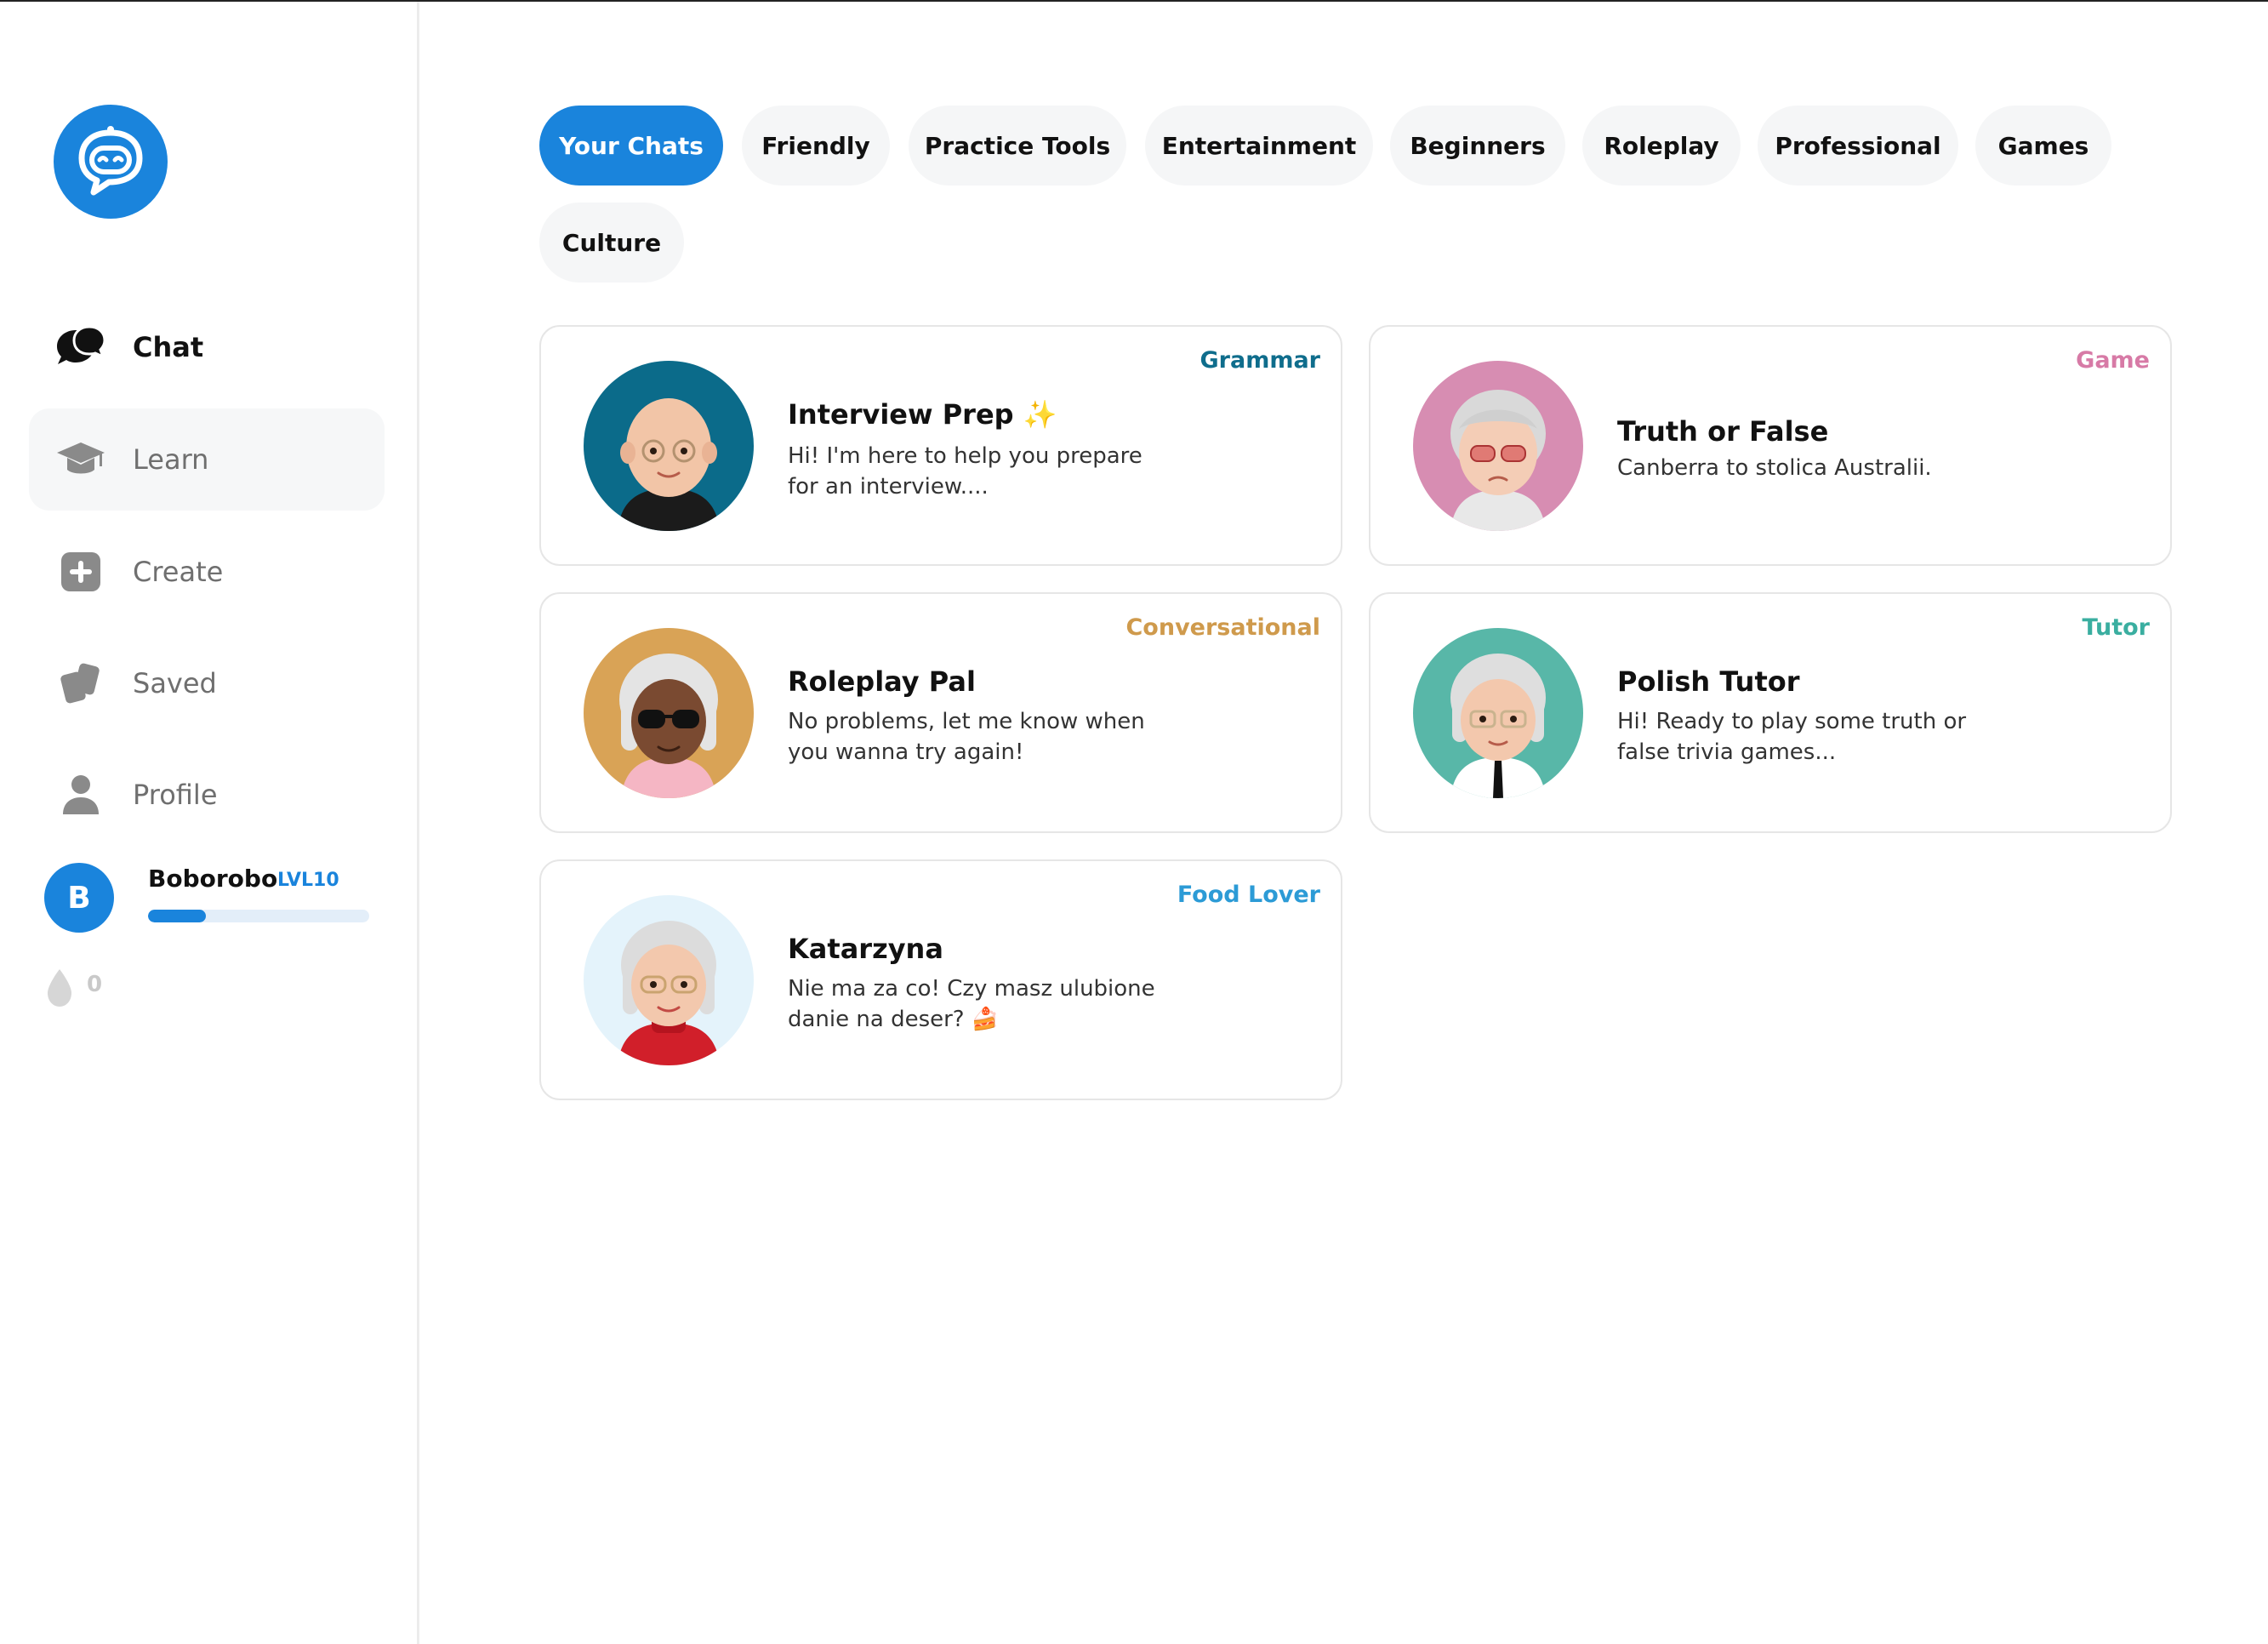  What do you see at coordinates (1477, 146) in the screenshot?
I see `tab-beginners: Beginners` at bounding box center [1477, 146].